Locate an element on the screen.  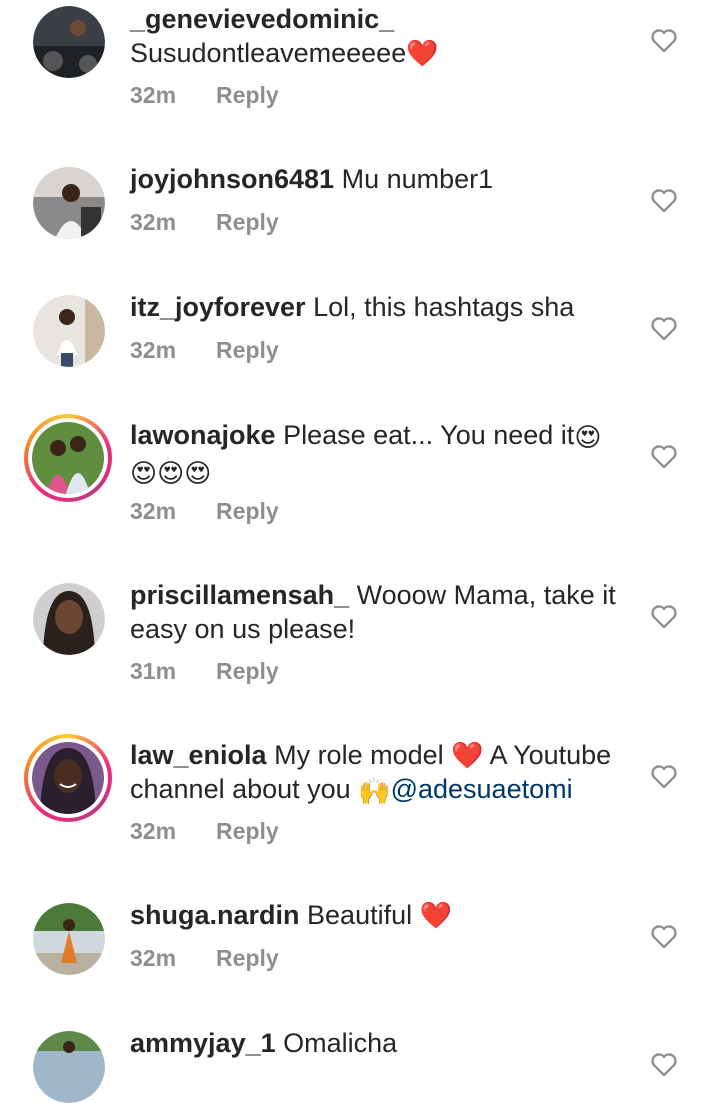
mention-link: @adesuaetomi is located at coordinates (482, 789).